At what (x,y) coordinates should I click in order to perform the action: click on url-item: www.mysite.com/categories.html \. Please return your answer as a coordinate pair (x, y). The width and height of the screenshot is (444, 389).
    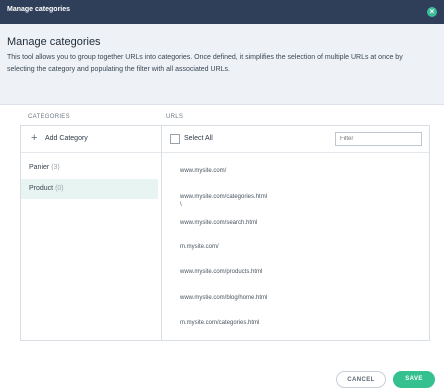
    Looking at the image, I should click on (223, 201).